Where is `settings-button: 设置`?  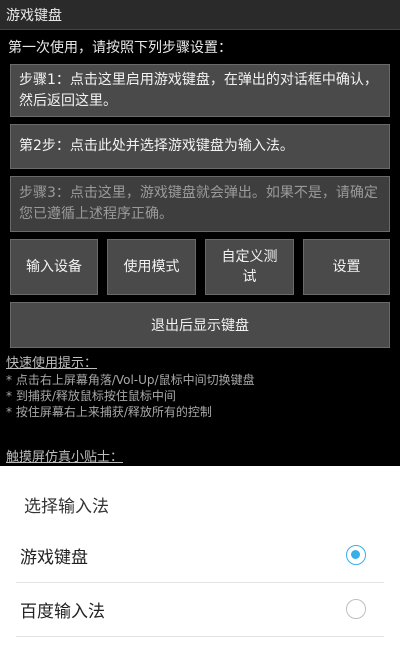
settings-button: 设置 is located at coordinates (346, 267).